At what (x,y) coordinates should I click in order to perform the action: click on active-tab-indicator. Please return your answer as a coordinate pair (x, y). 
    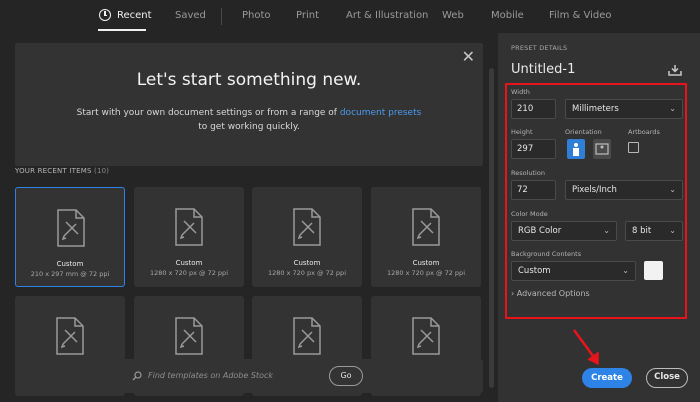
    Looking at the image, I should click on (122, 30).